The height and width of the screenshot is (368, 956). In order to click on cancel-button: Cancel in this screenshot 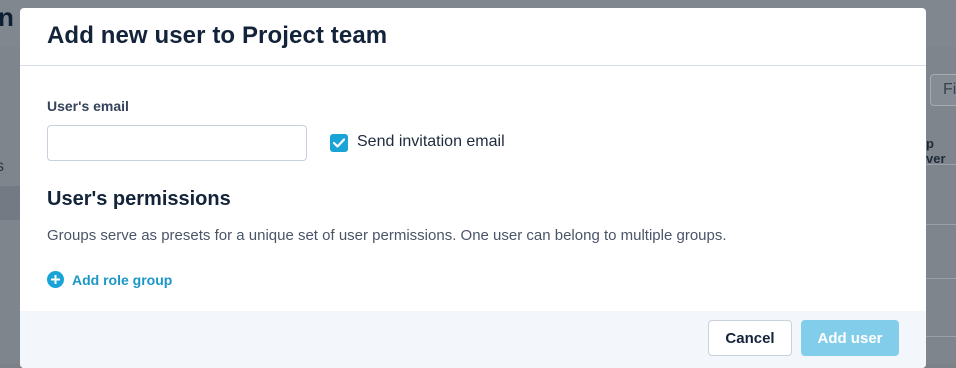, I will do `click(750, 338)`.